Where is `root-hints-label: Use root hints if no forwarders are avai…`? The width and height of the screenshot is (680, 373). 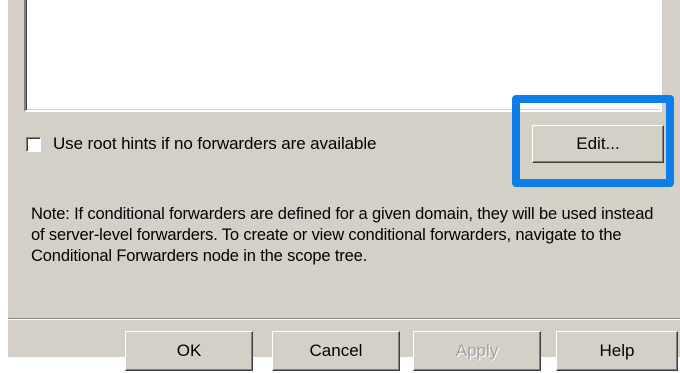 root-hints-label: Use root hints if no forwarders are avai… is located at coordinates (214, 144).